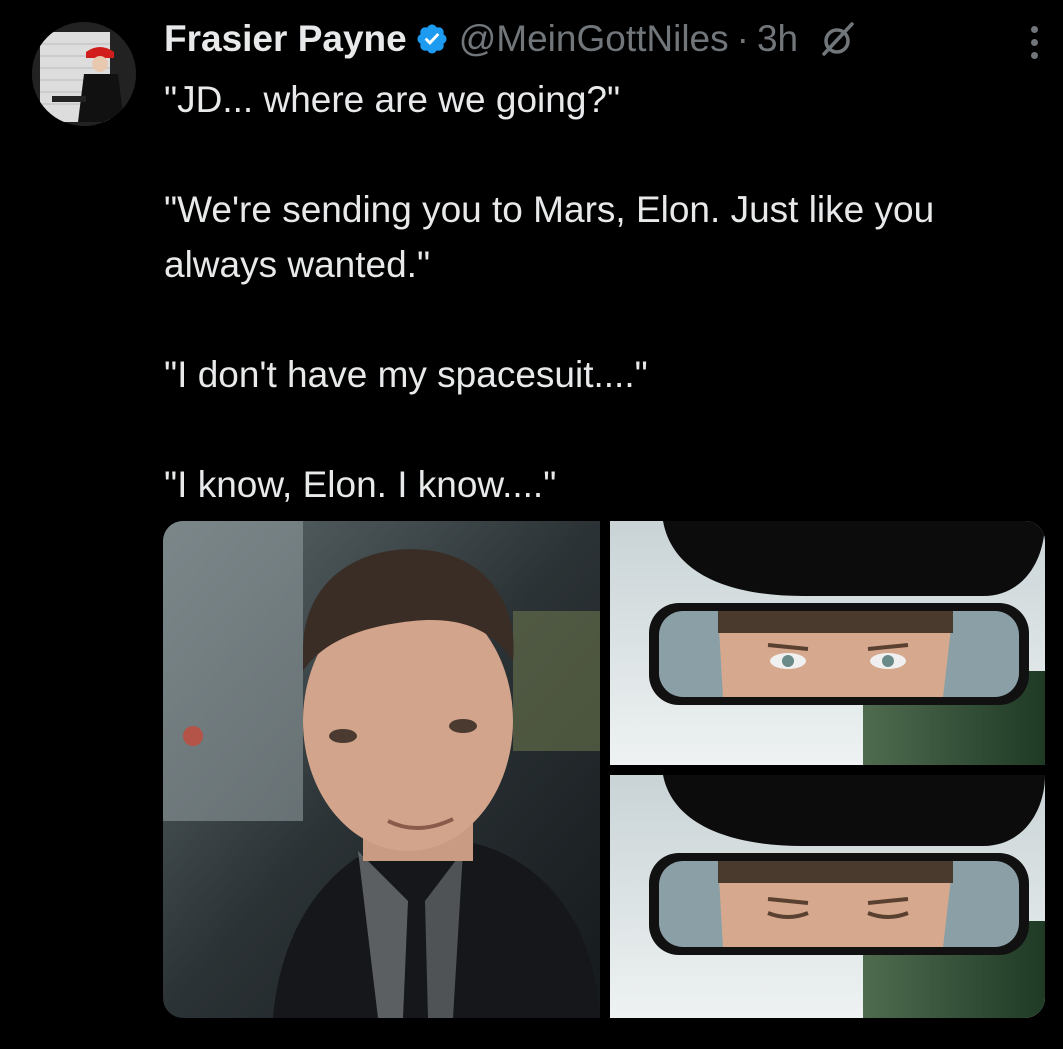 This screenshot has height=1049, width=1063. What do you see at coordinates (84, 74) in the screenshot?
I see `avatar` at bounding box center [84, 74].